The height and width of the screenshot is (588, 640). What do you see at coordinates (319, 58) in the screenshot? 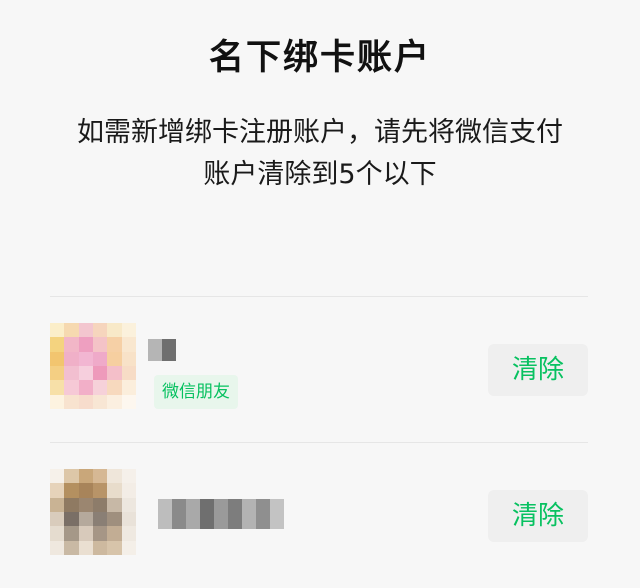
I see `page-title: 名下绑卡账户` at bounding box center [319, 58].